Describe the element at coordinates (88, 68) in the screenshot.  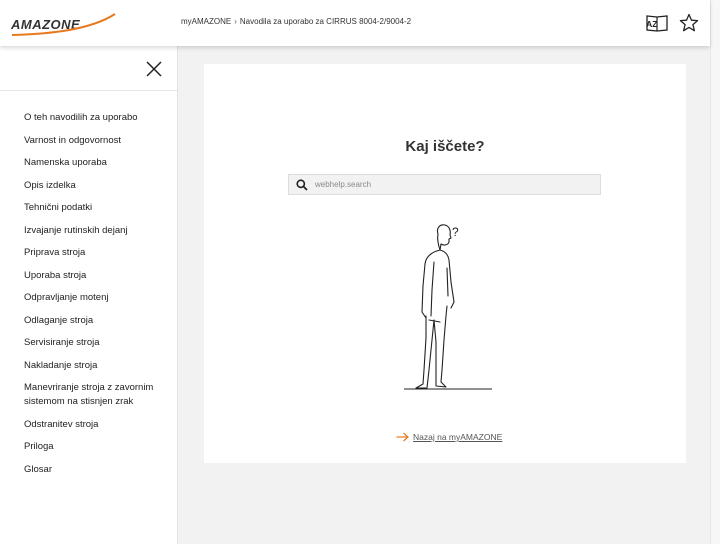
I see `sidebar-top` at that location.